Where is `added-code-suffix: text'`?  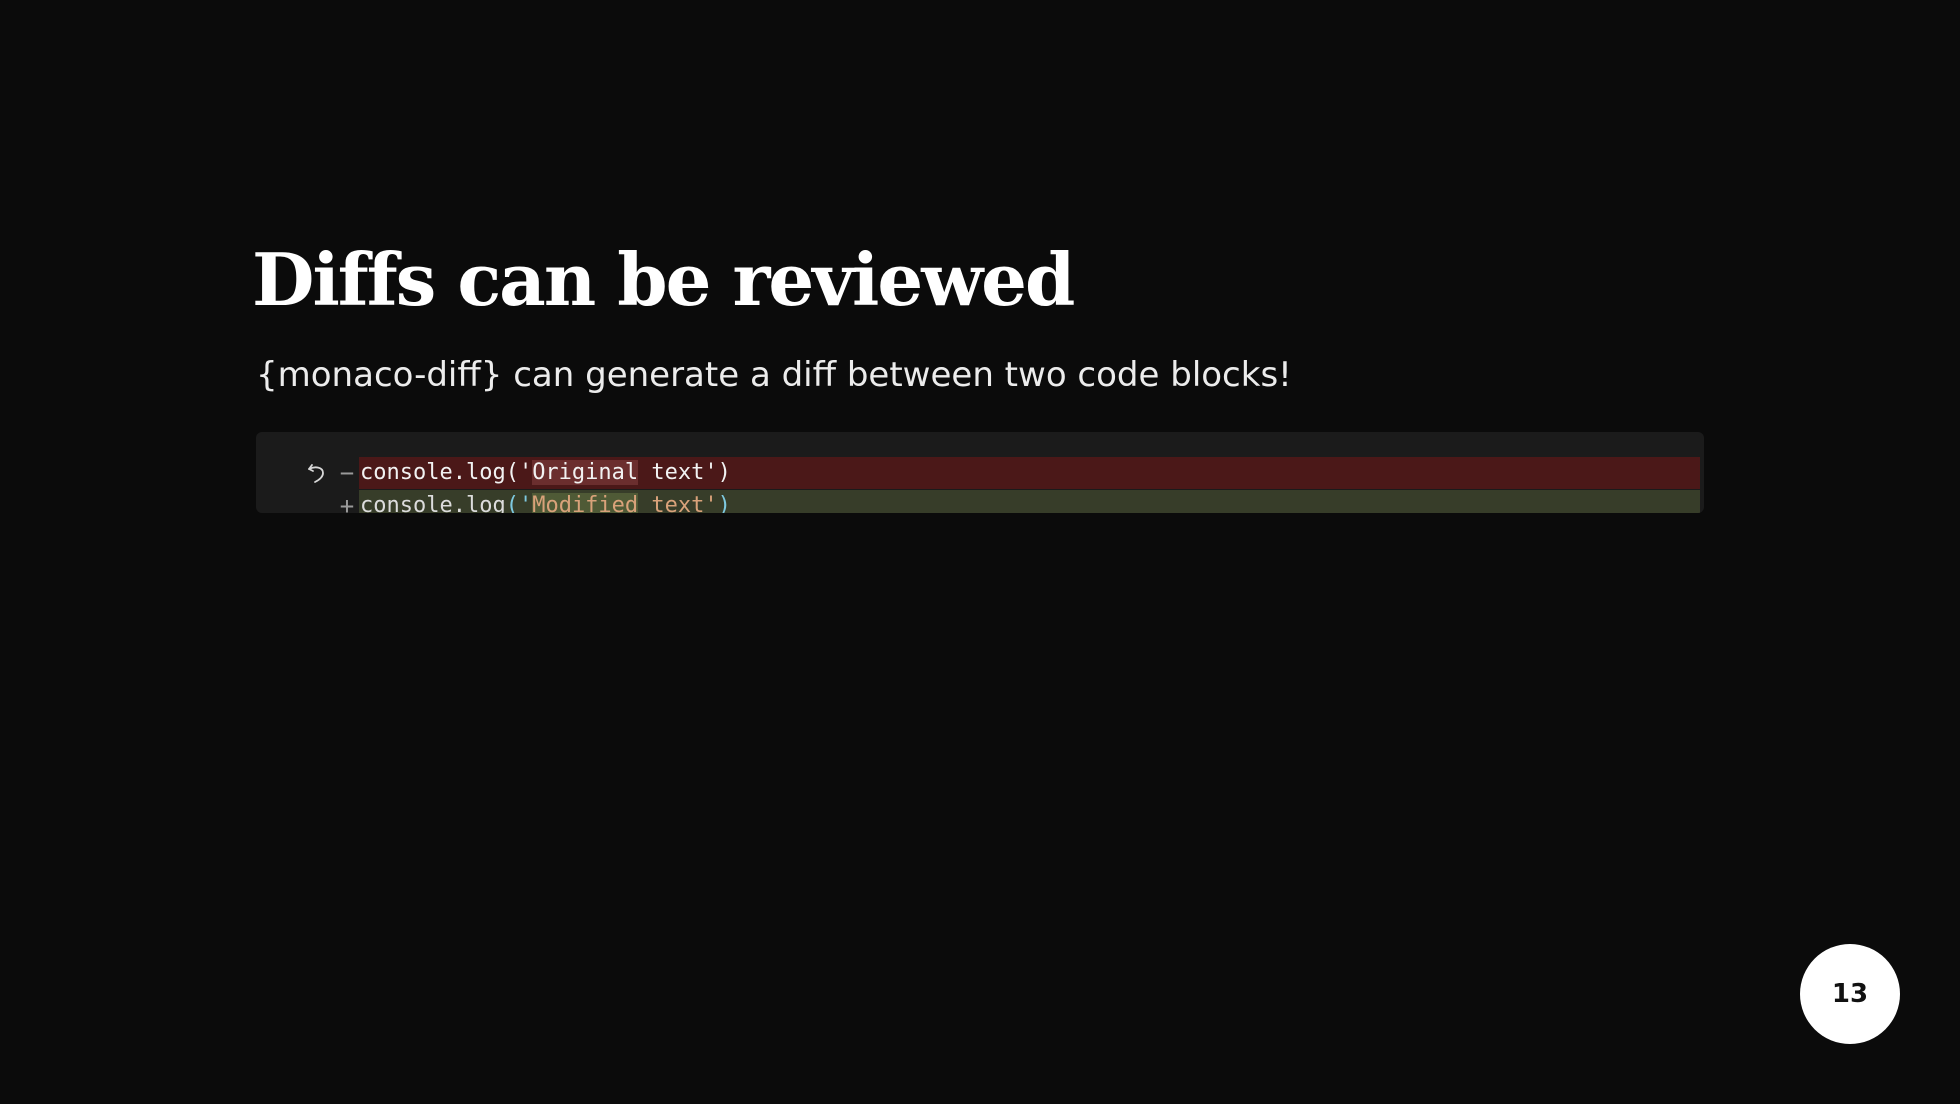
added-code-suffix: text' is located at coordinates (678, 503).